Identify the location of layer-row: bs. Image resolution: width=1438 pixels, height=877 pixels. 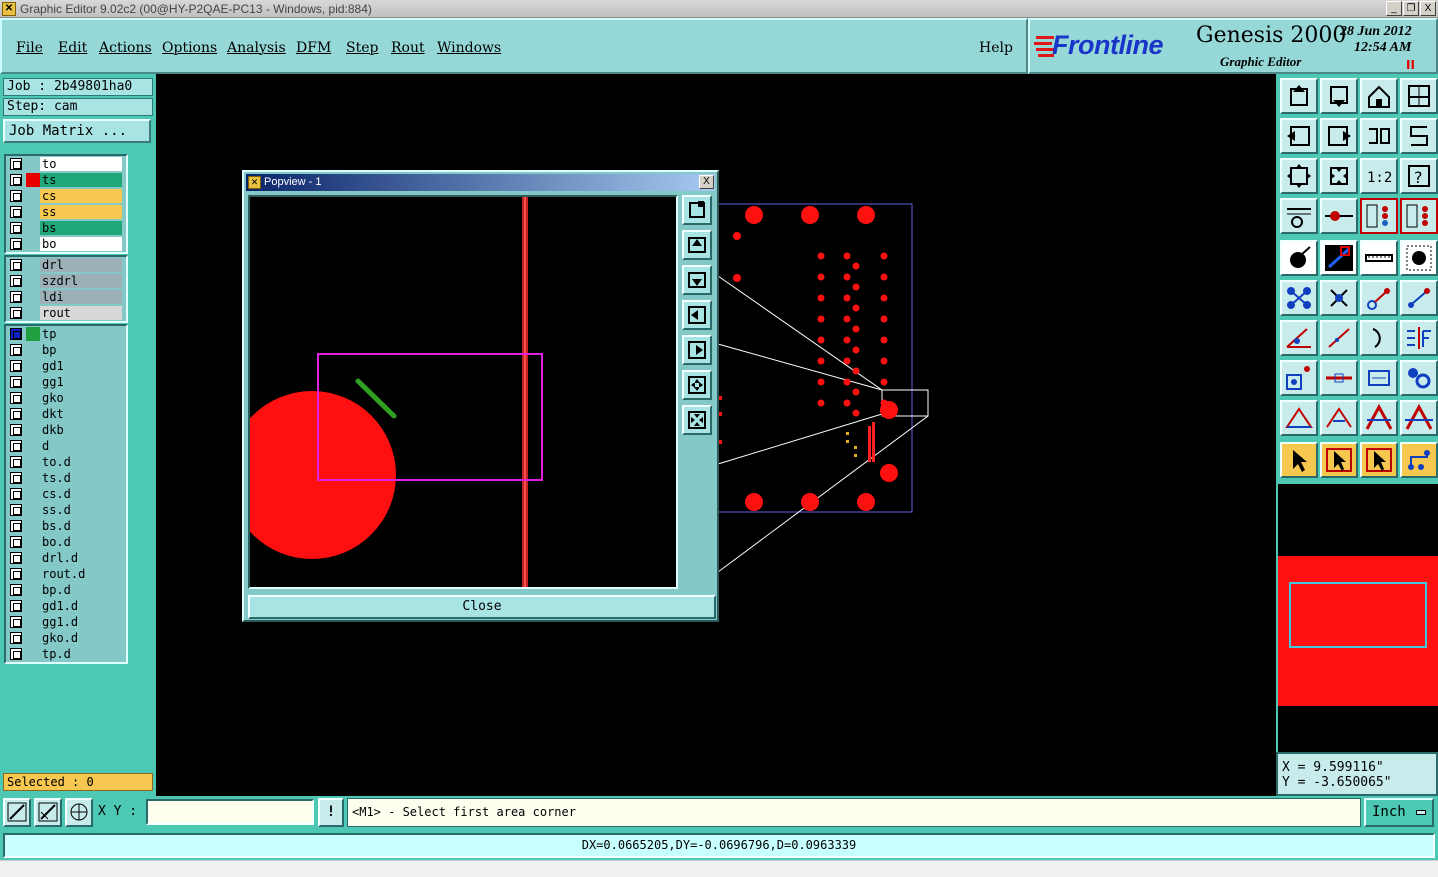
(66, 228).